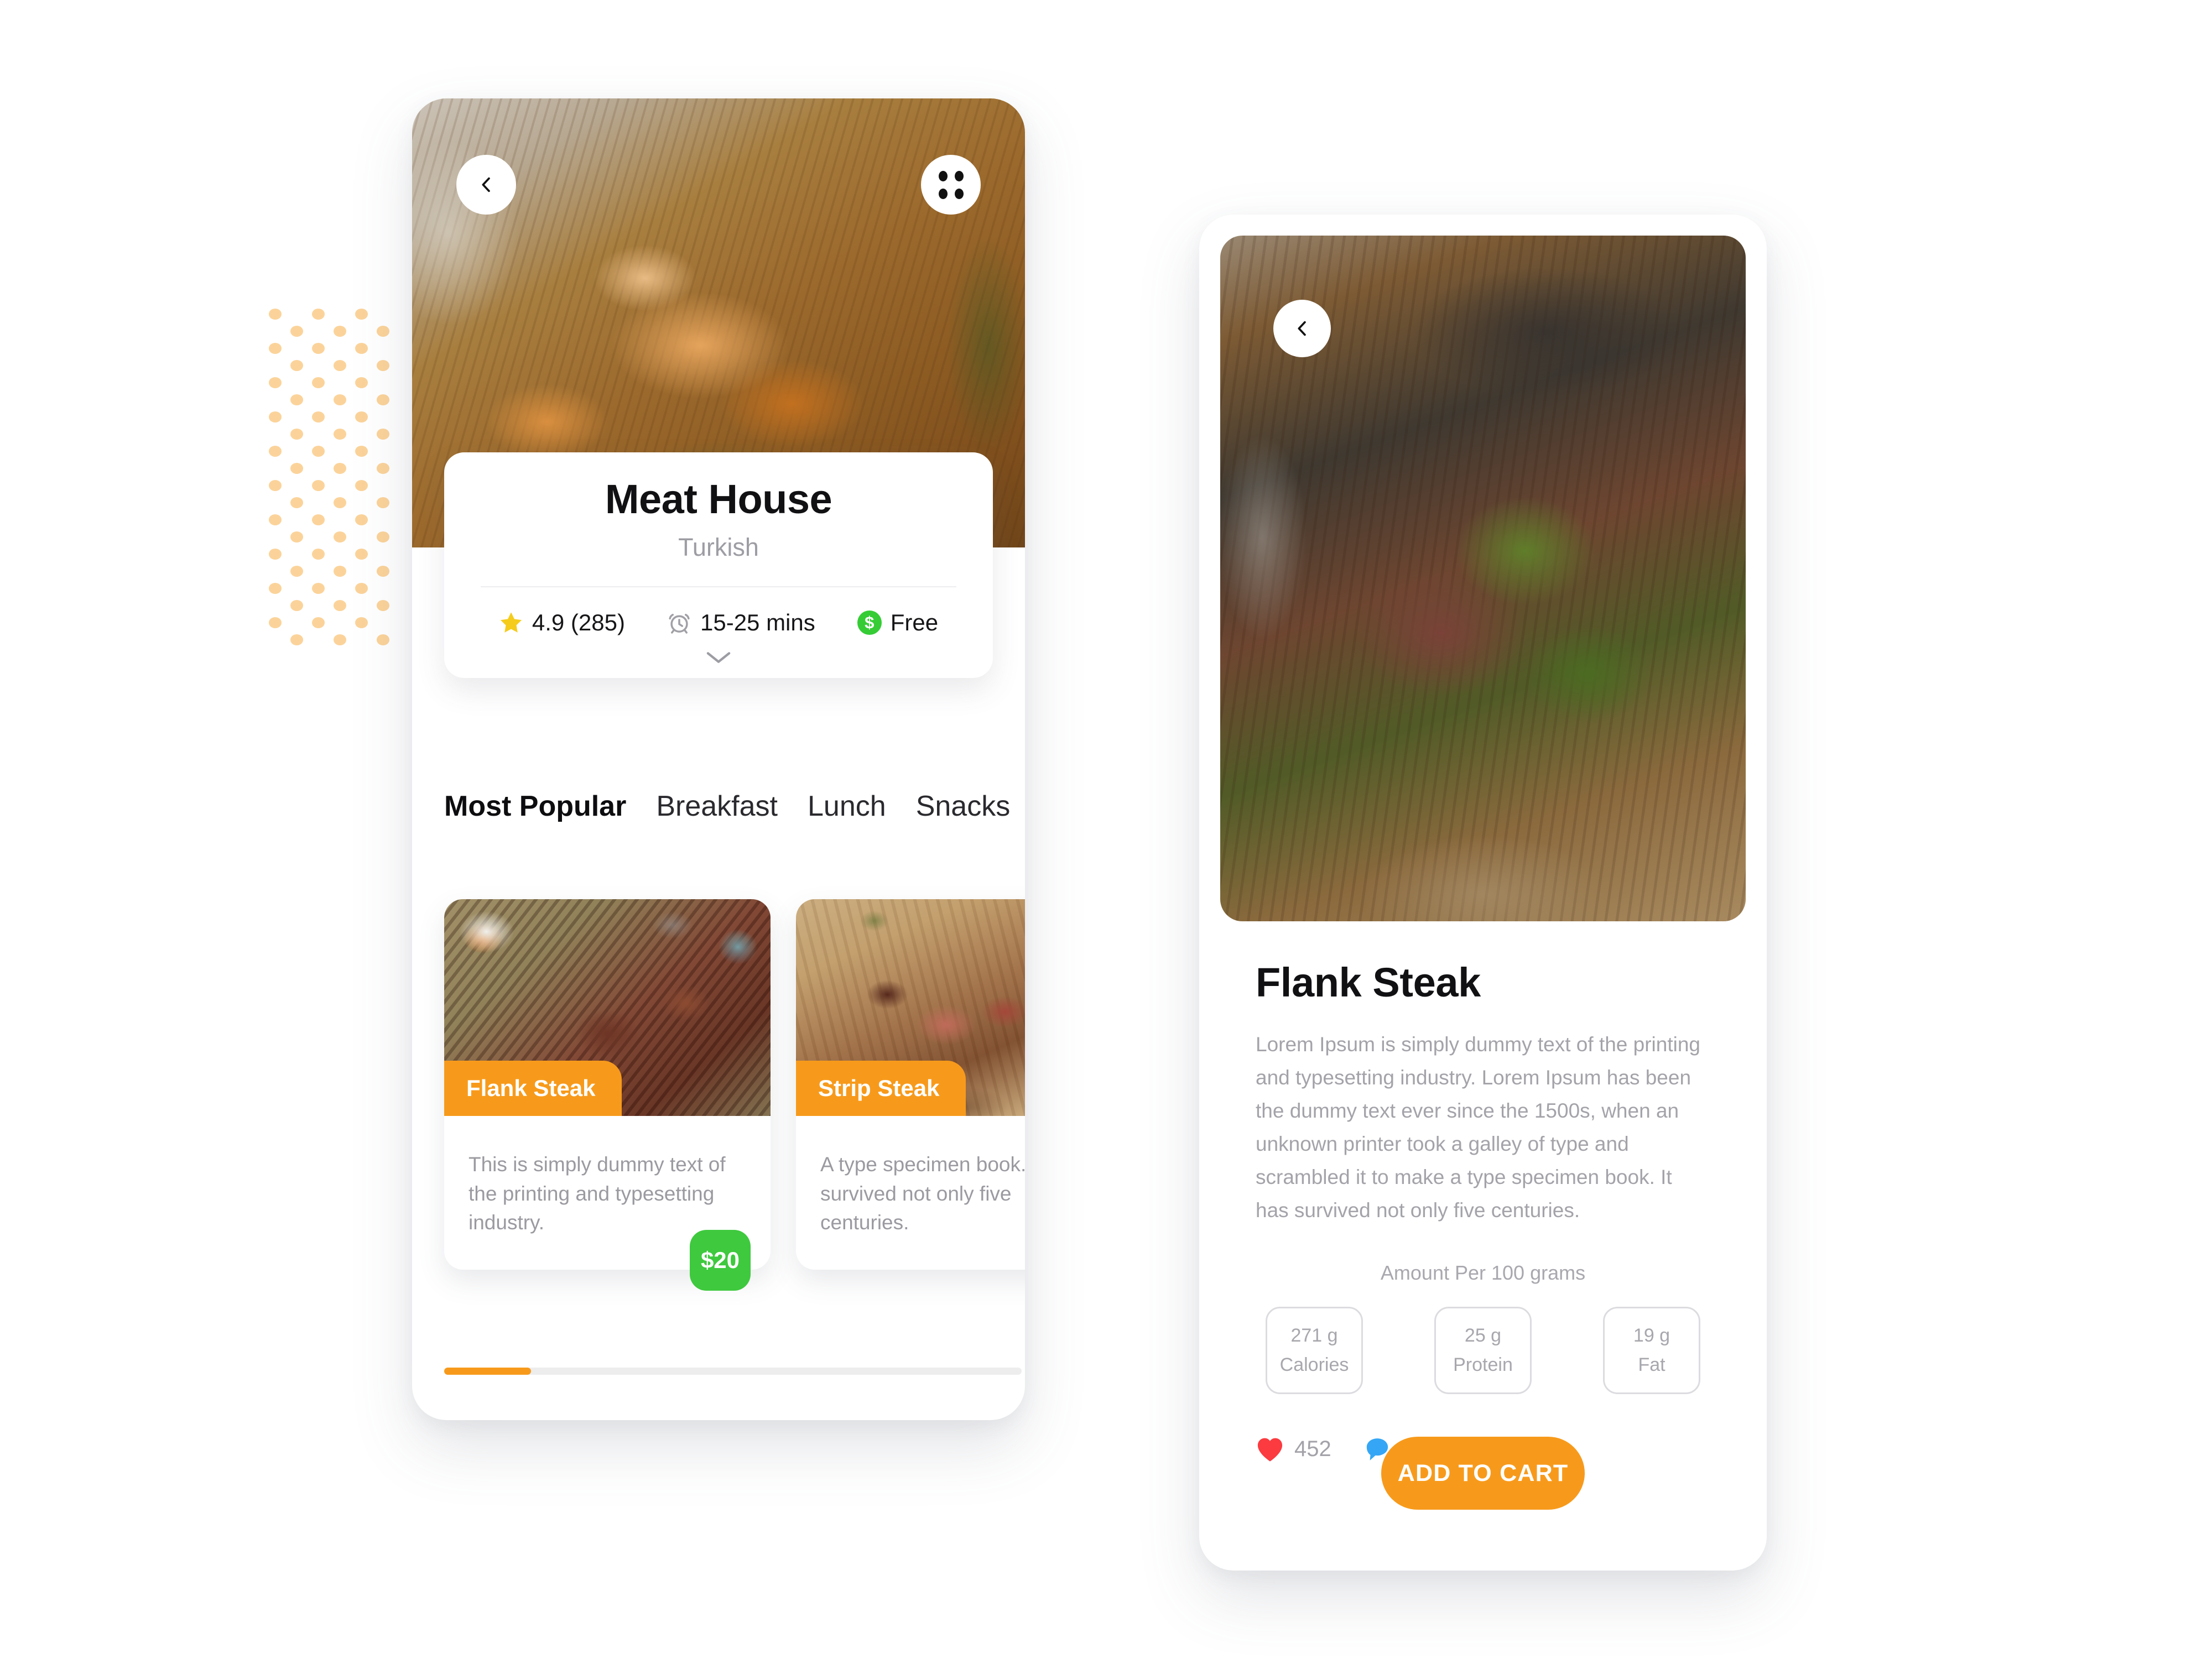 The height and width of the screenshot is (1659, 2212). Describe the element at coordinates (1483, 1350) in the screenshot. I see `nutrition-facts-row: 271 g Calories 25 g Protein 19 g Fat` at that location.